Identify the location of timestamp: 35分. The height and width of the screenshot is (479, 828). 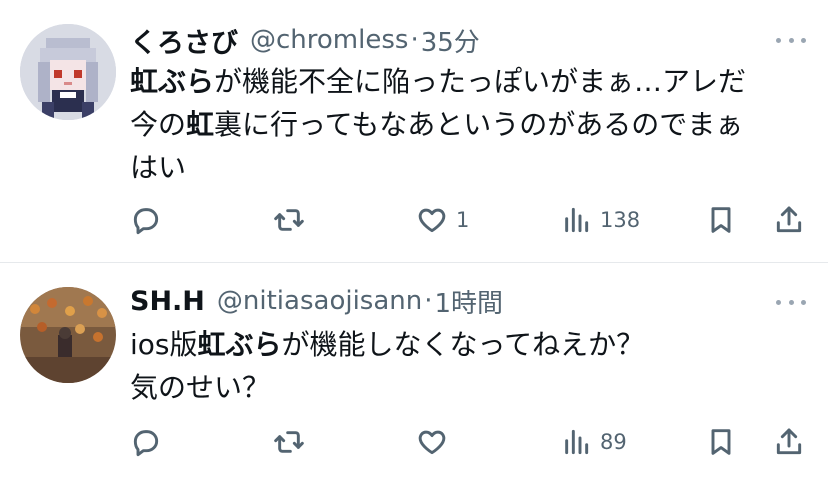
(450, 40).